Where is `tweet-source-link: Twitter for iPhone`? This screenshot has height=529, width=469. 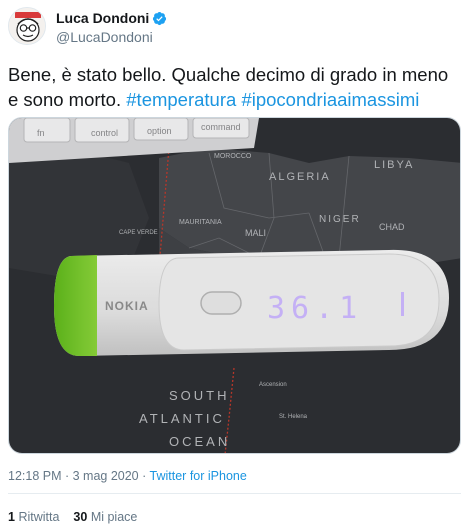
tweet-source-link: Twitter for iPhone is located at coordinates (198, 476).